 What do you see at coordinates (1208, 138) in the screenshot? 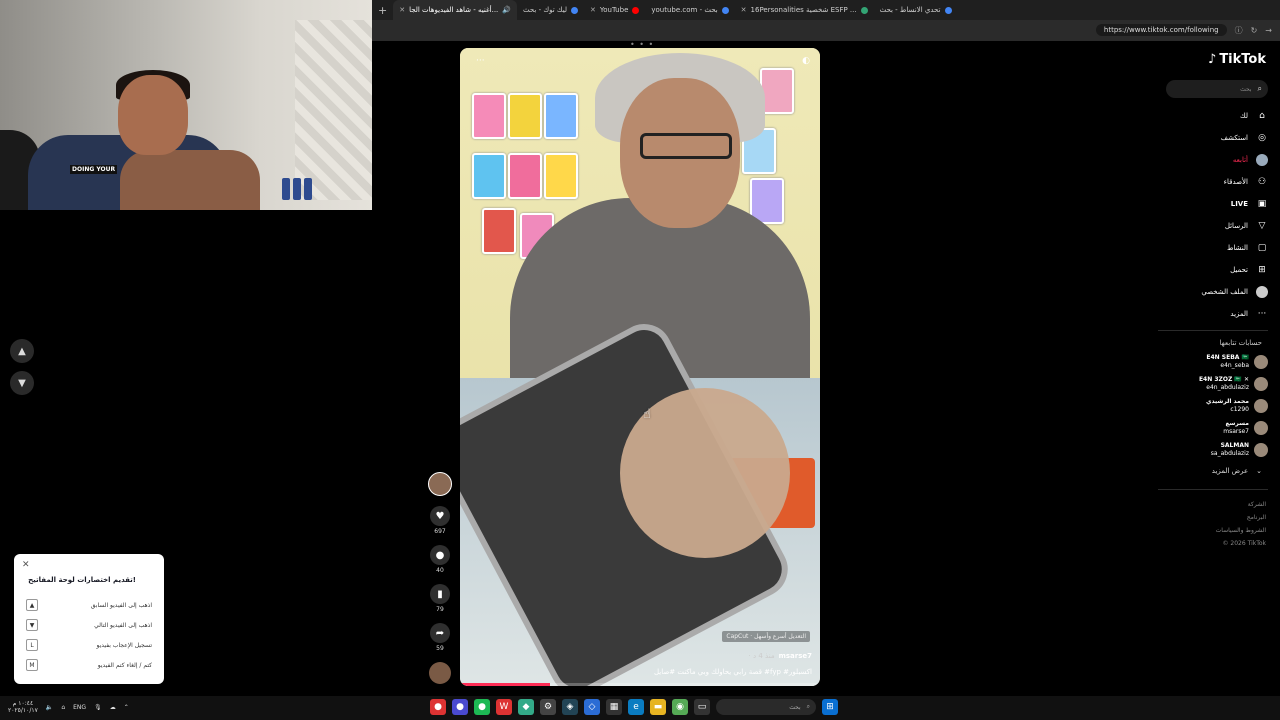
I see `sidebar-item-explore: استكشف ◎` at bounding box center [1208, 138].